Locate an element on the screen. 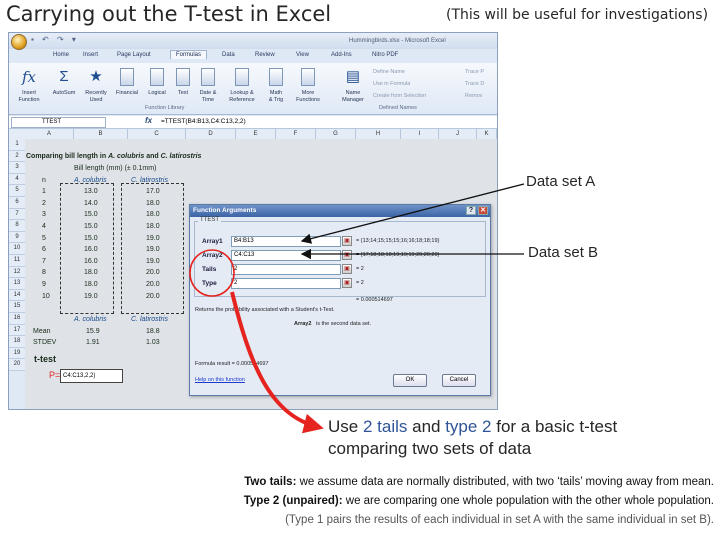  tails-type-highlight-circle is located at coordinates (212, 273).